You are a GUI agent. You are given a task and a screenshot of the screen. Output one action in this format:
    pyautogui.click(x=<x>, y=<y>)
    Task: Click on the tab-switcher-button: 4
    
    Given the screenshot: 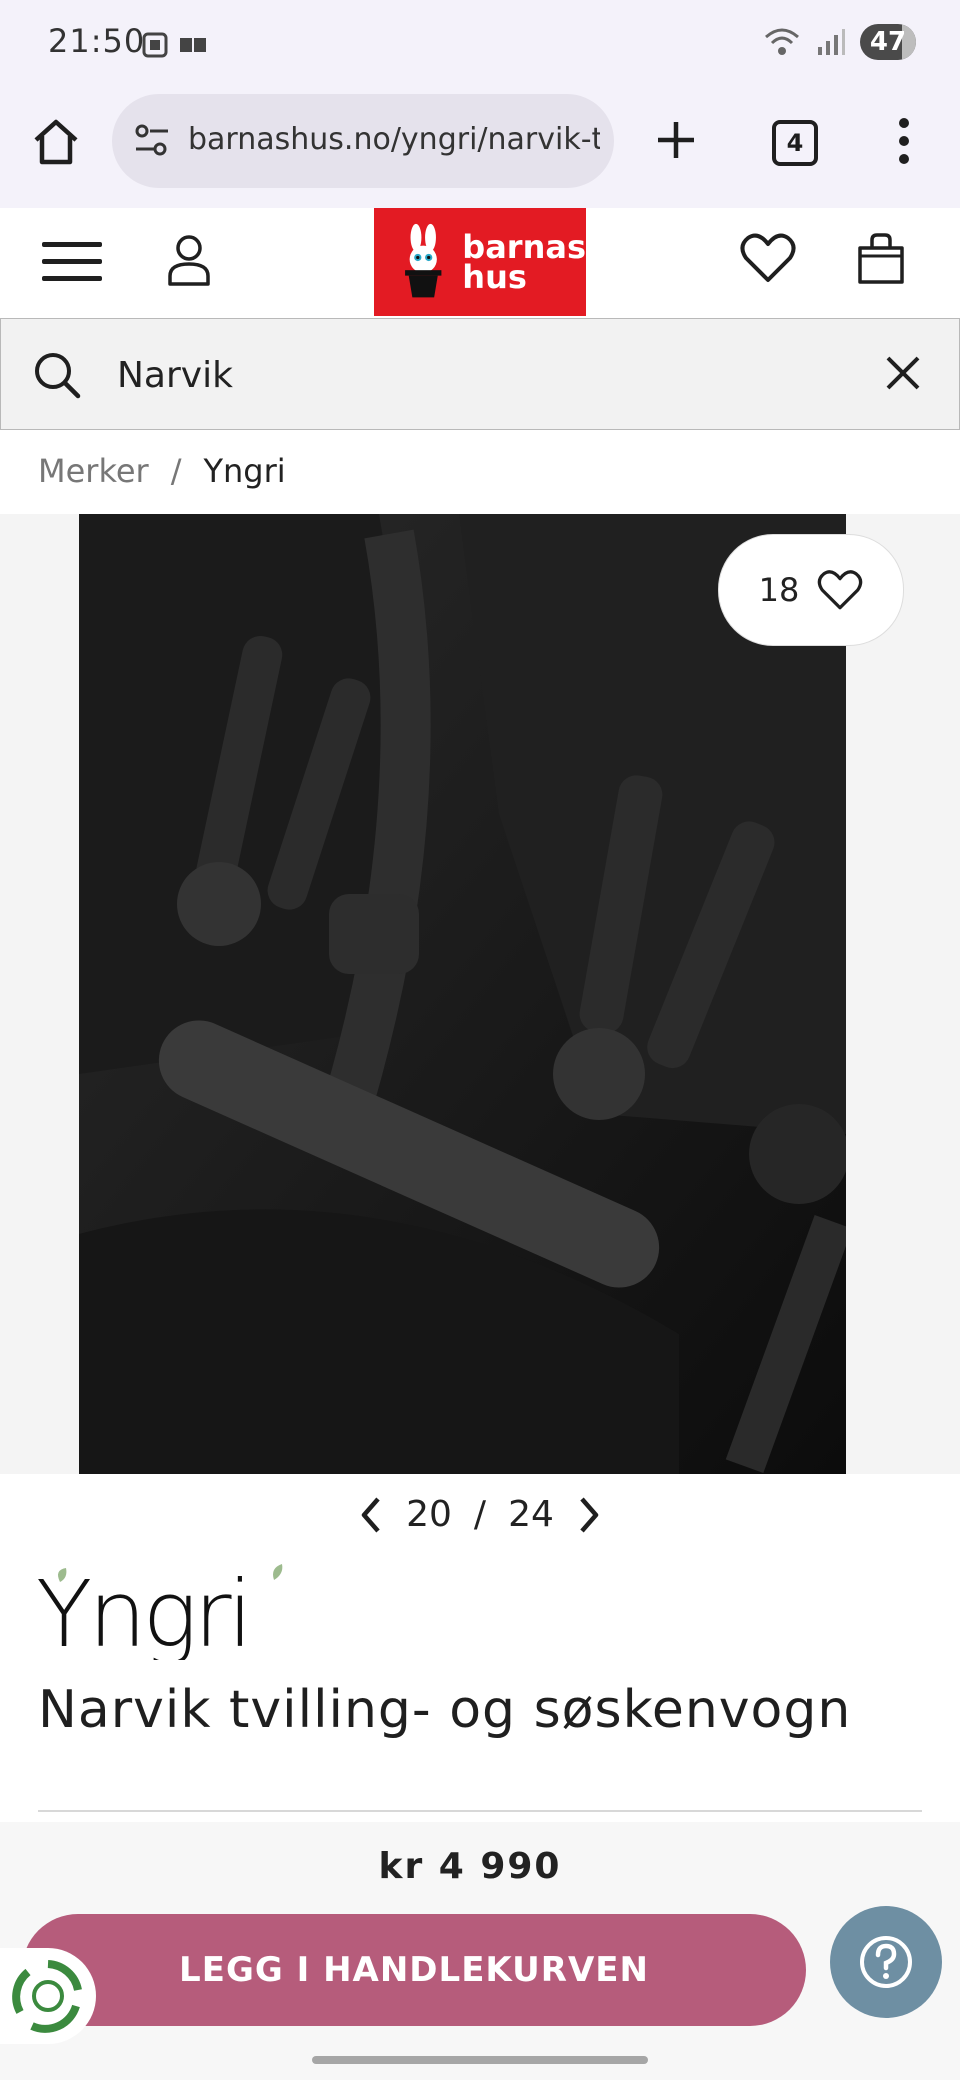 What is the action you would take?
    pyautogui.click(x=795, y=143)
    